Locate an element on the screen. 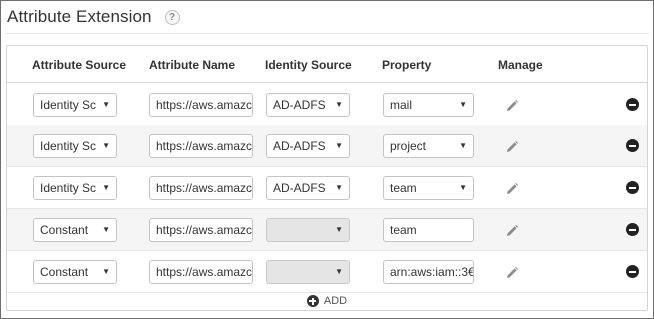  property-input: team is located at coordinates (428, 230).